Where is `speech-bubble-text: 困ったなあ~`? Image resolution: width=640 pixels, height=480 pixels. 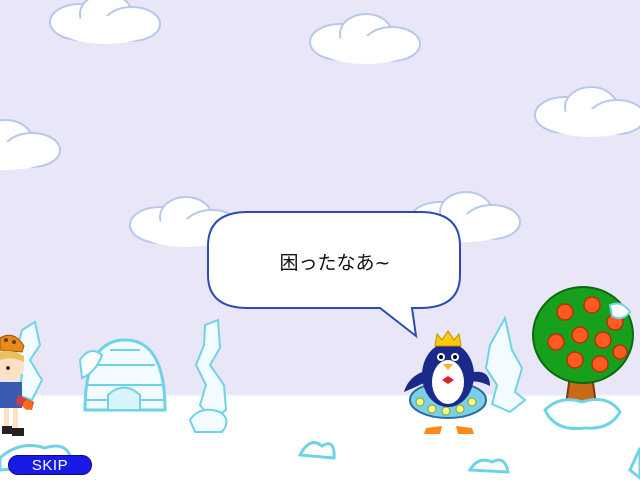
speech-bubble-text: 困ったなあ~ is located at coordinates (335, 262).